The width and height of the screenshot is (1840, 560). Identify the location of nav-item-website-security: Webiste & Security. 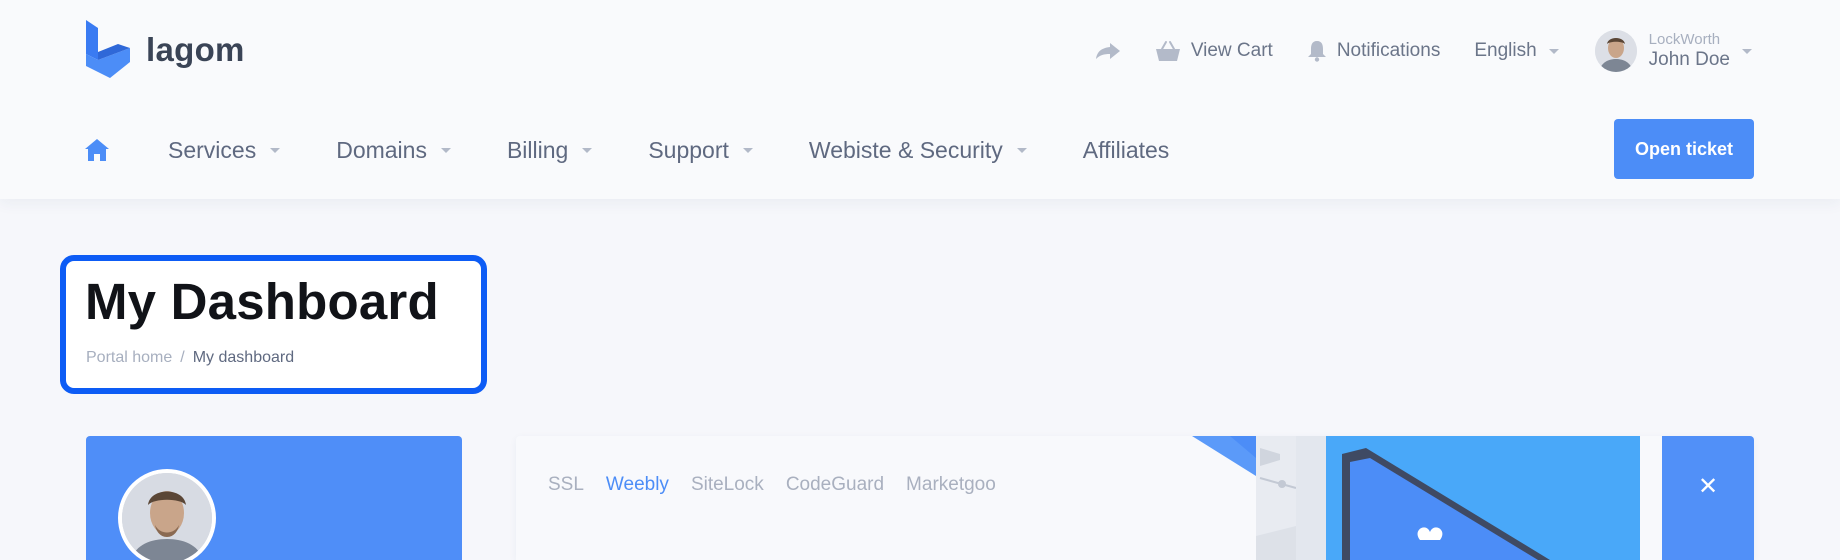
(918, 150).